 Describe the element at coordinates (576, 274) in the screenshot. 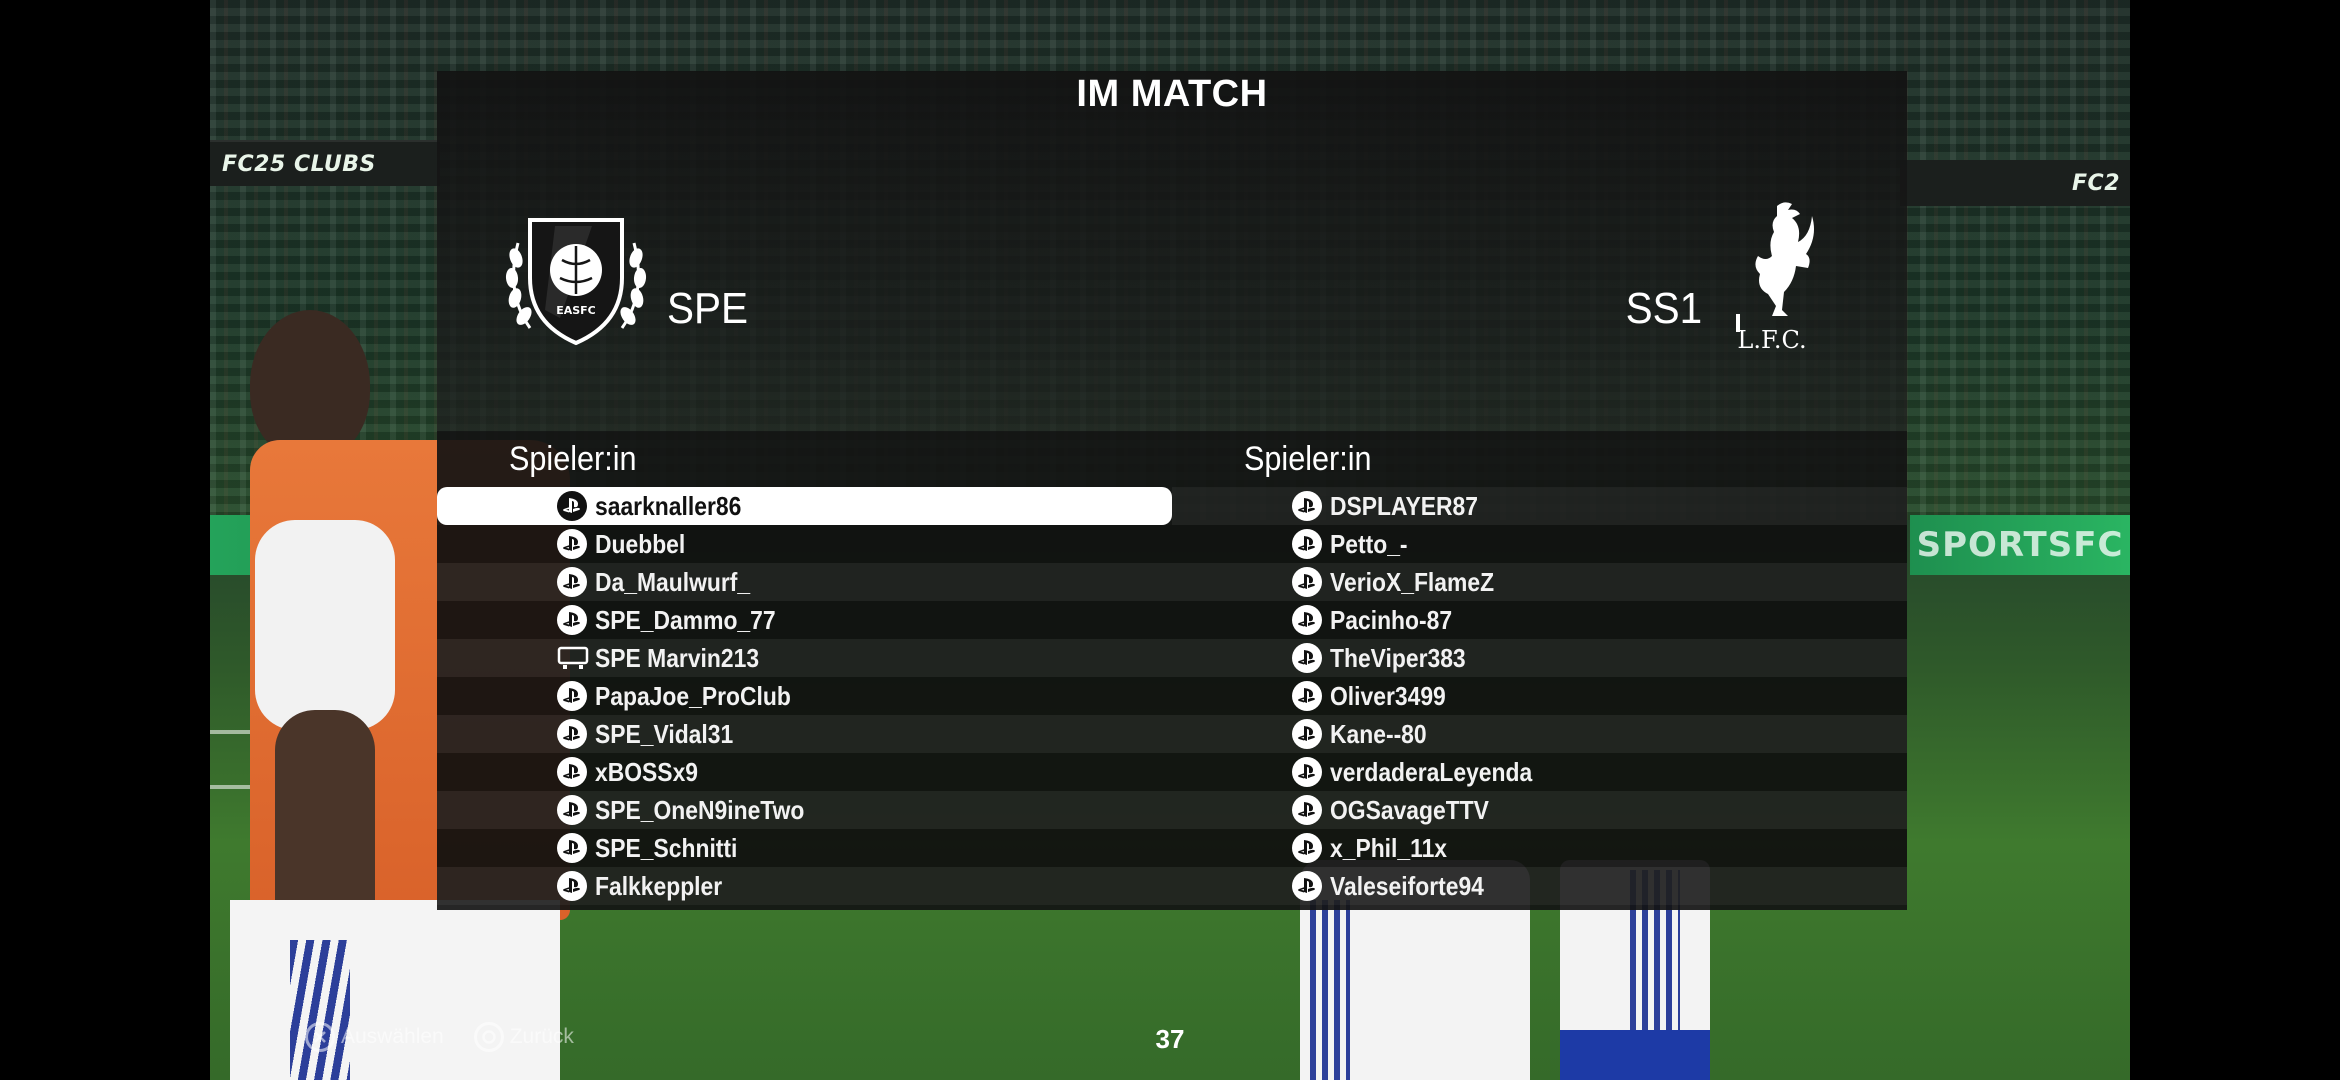

I see `home-club-crest-icon: EASFC` at that location.